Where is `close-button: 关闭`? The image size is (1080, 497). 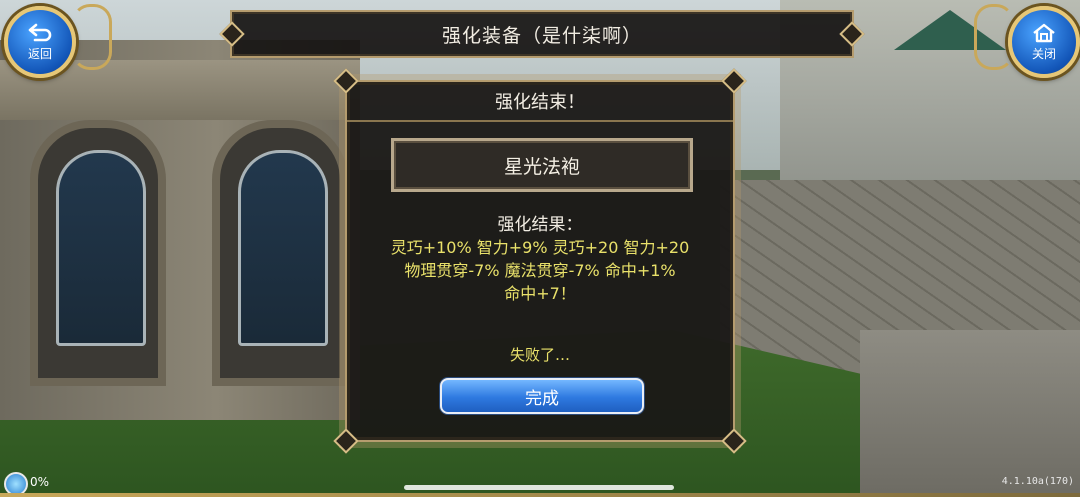 close-button: 关闭 is located at coordinates (1044, 42).